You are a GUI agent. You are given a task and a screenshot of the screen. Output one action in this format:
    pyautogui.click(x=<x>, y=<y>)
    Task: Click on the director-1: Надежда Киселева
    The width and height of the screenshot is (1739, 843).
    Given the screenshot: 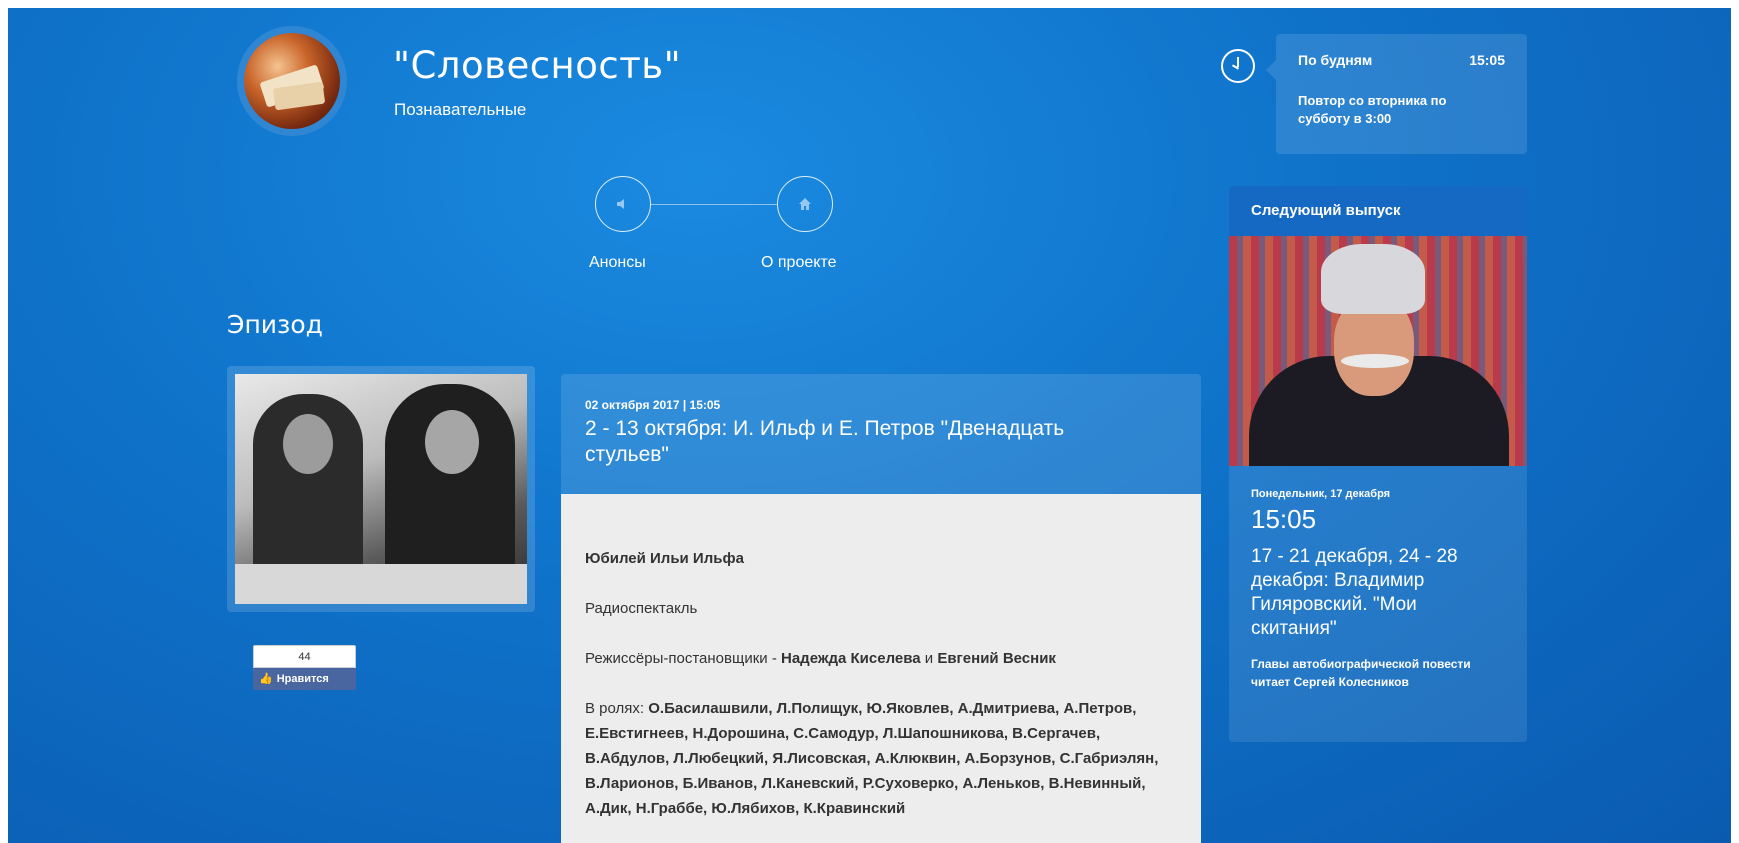 What is the action you would take?
    pyautogui.click(x=851, y=658)
    